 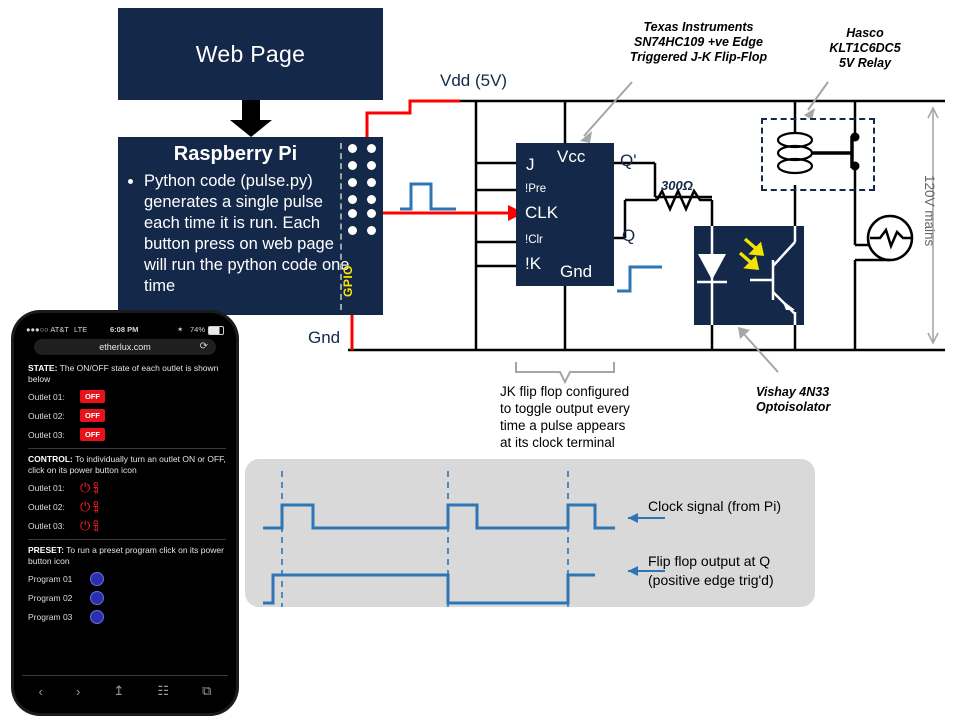 What do you see at coordinates (204, 346) in the screenshot?
I see `reload-icon: ⟳` at bounding box center [204, 346].